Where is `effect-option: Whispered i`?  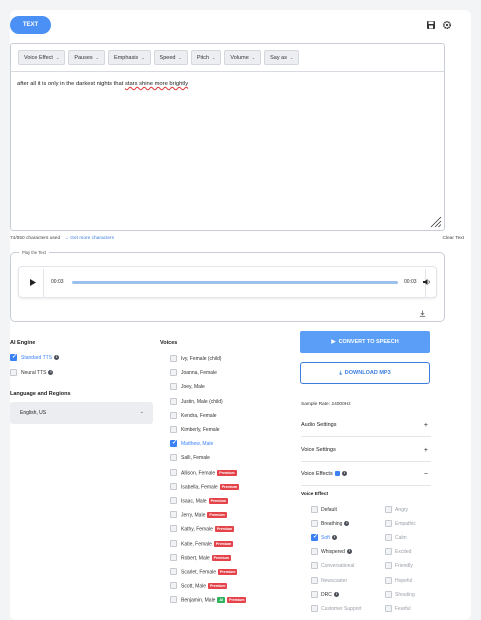 effect-option: Whispered i is located at coordinates (336, 552).